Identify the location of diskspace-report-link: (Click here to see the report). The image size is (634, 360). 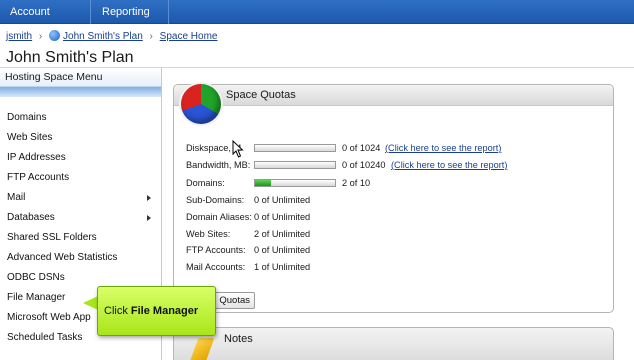
(443, 148).